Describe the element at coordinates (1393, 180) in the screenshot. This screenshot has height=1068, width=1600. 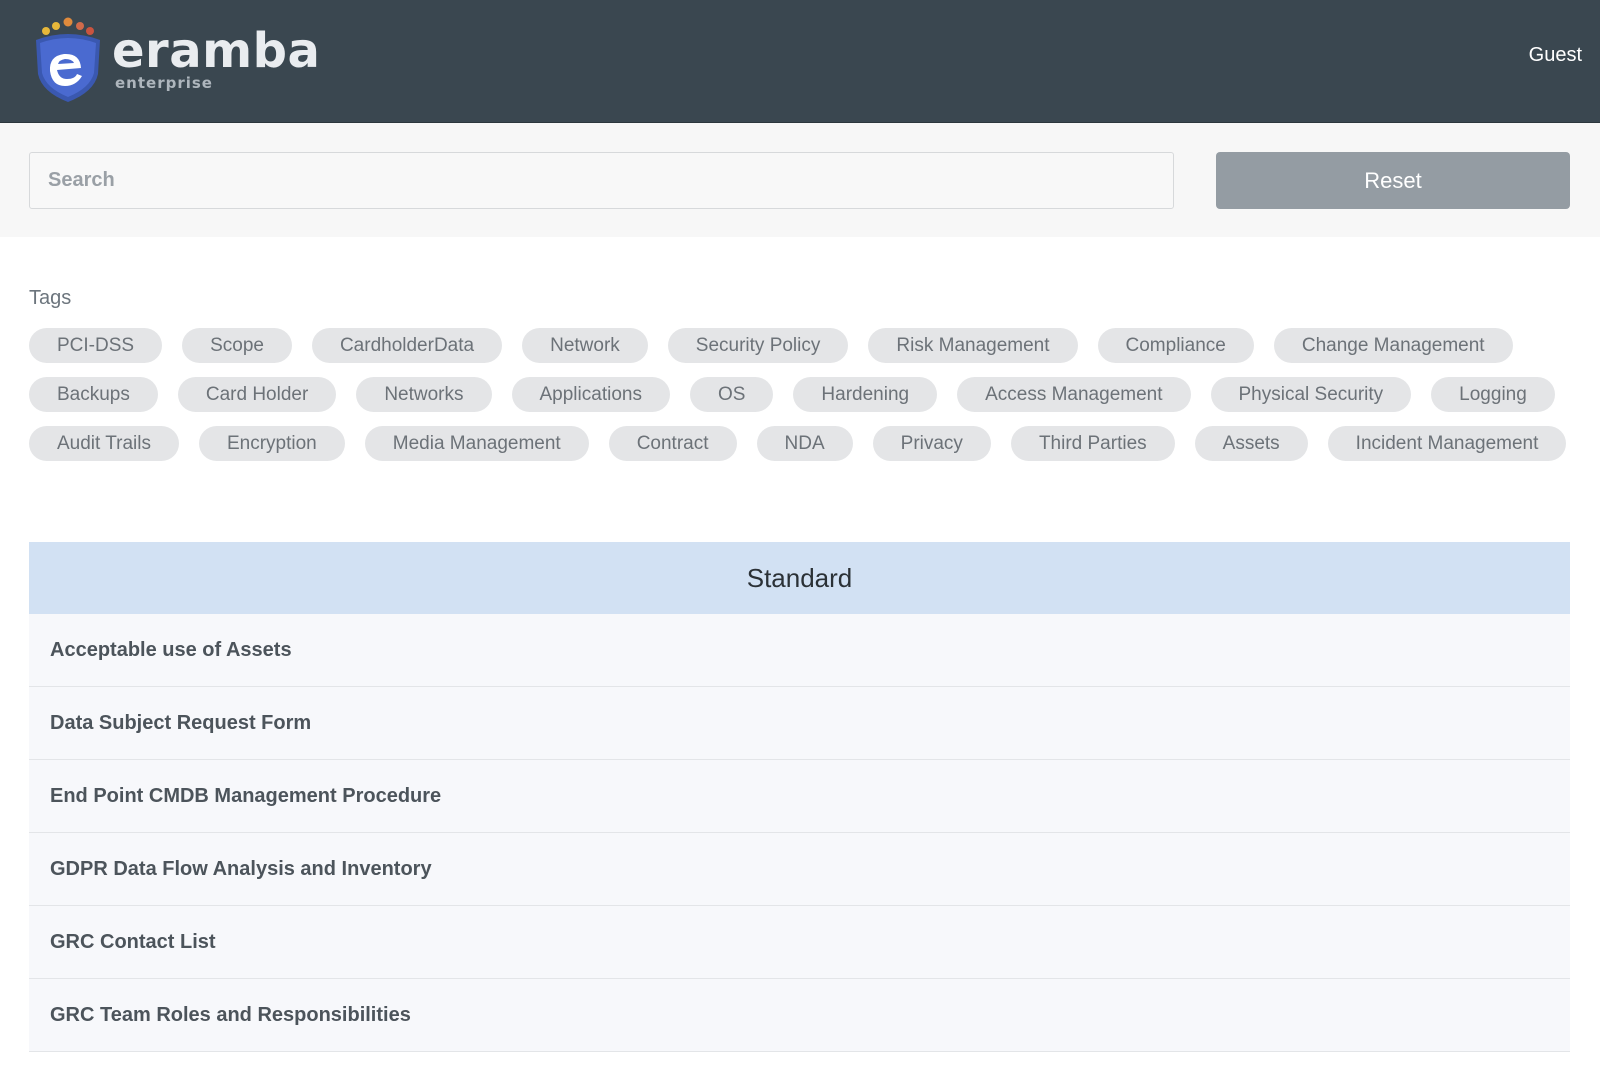
I see `reset-button: Reset` at that location.